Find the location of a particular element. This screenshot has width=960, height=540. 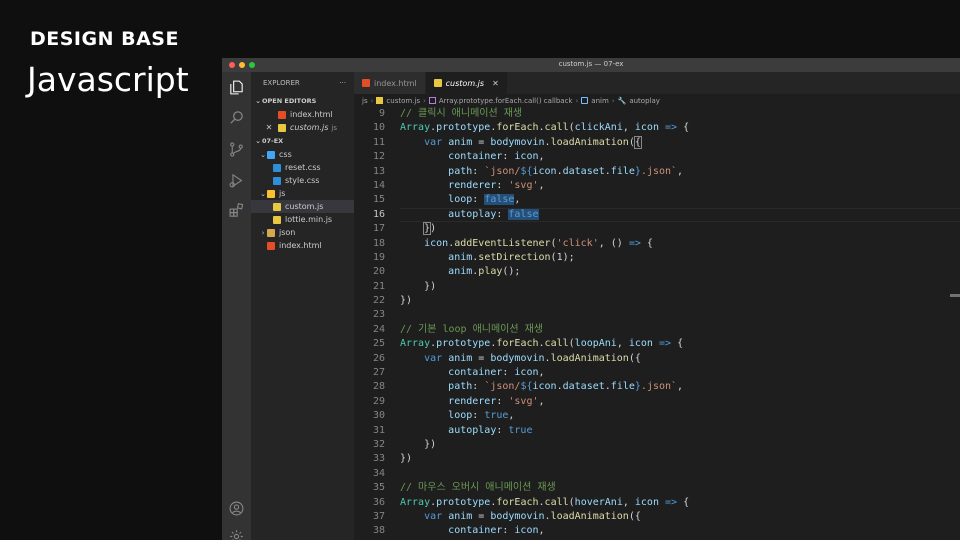

code-text: container: icon, is located at coordinates (464, 373).